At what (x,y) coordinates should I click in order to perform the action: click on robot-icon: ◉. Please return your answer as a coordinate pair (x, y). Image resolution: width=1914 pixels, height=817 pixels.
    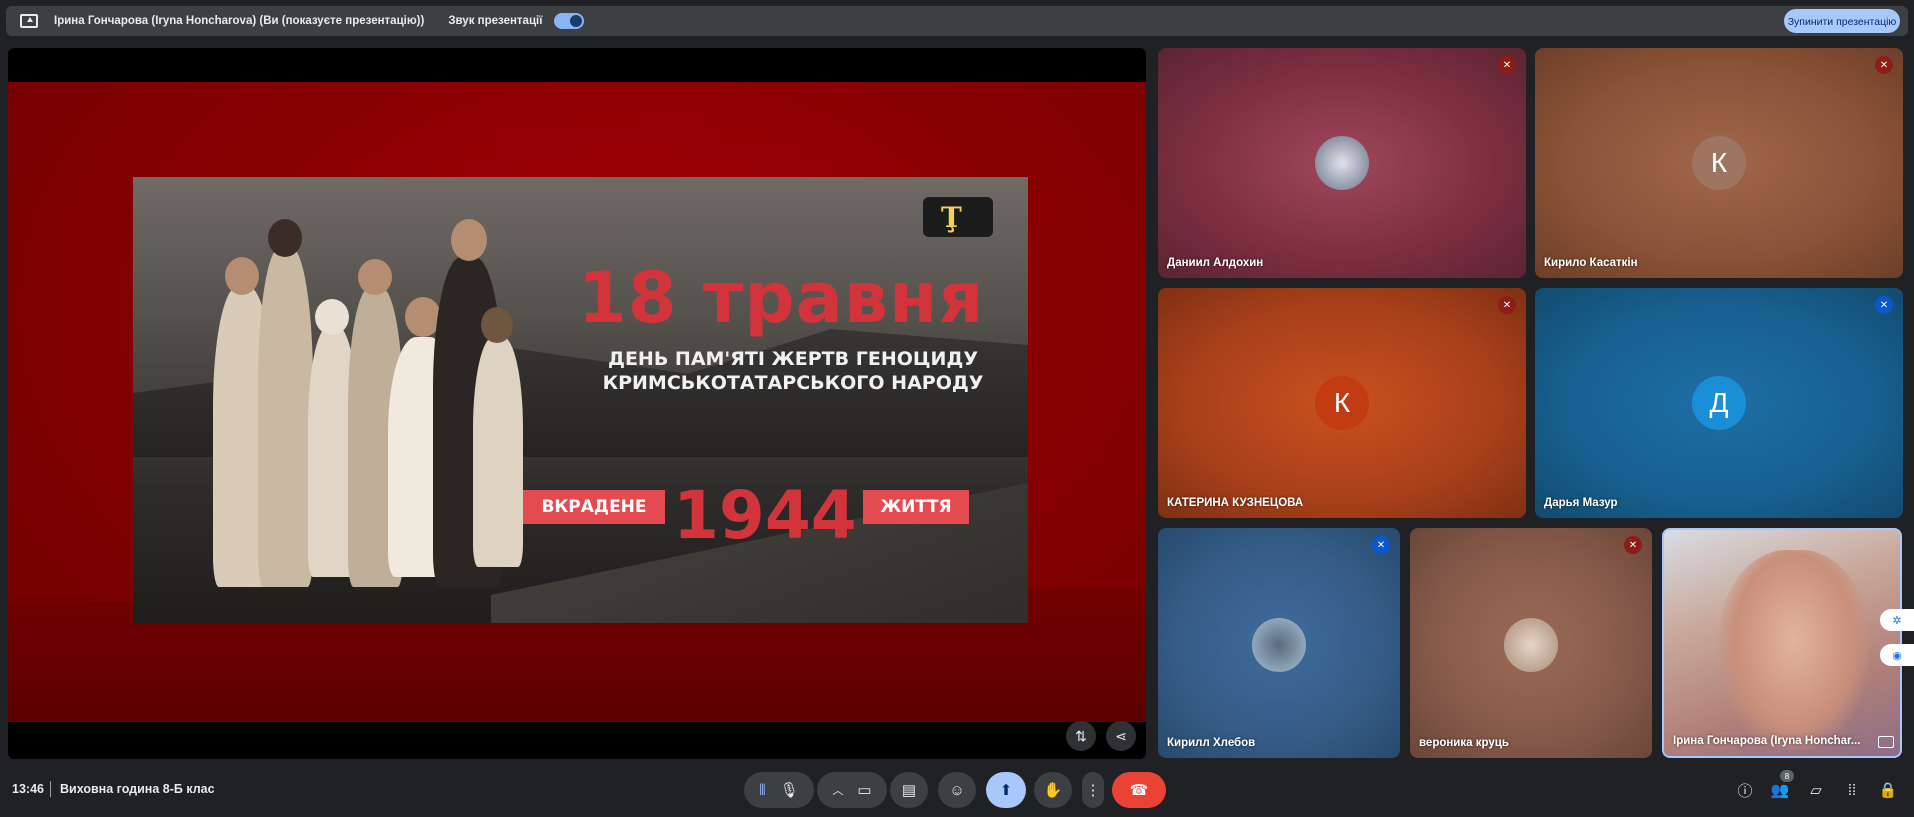
    Looking at the image, I should click on (1897, 655).